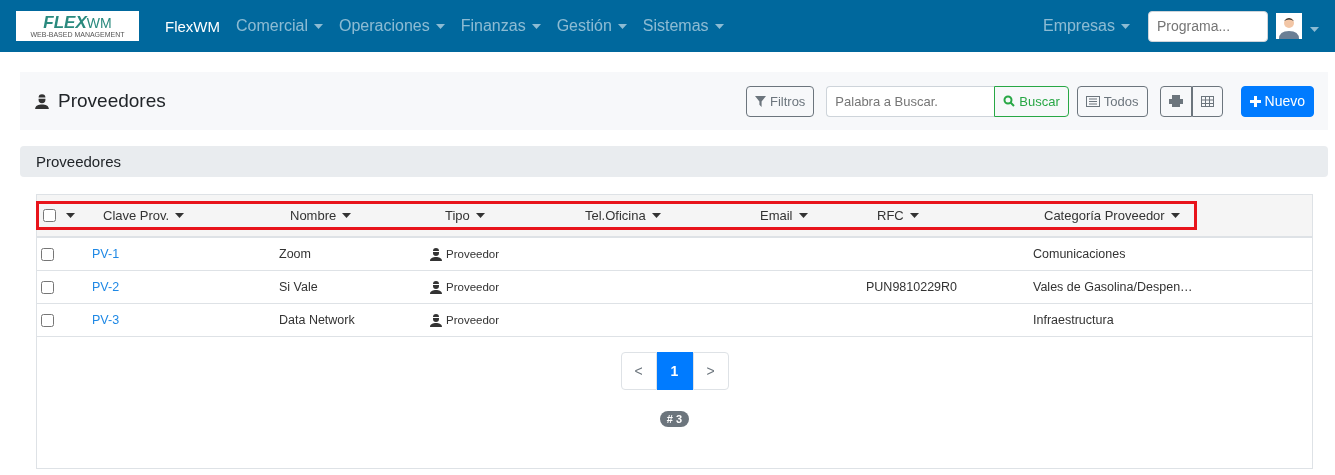  What do you see at coordinates (295, 254) in the screenshot?
I see `table-cell-text: Zoom` at bounding box center [295, 254].